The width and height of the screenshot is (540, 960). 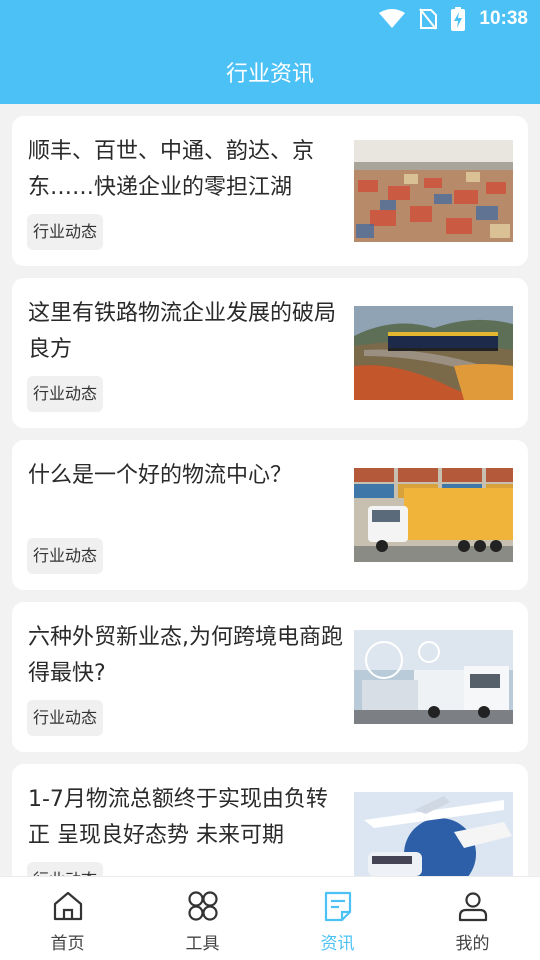 I want to click on news-title: 什么是一个好的物流中心？, so click(x=160, y=475).